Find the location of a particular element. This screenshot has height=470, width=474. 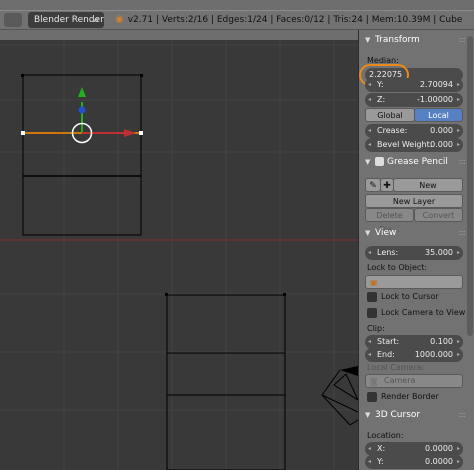

bevel-weight-field: ◂ Bevel Weight: 0.000 ▸ is located at coordinates (414, 145).